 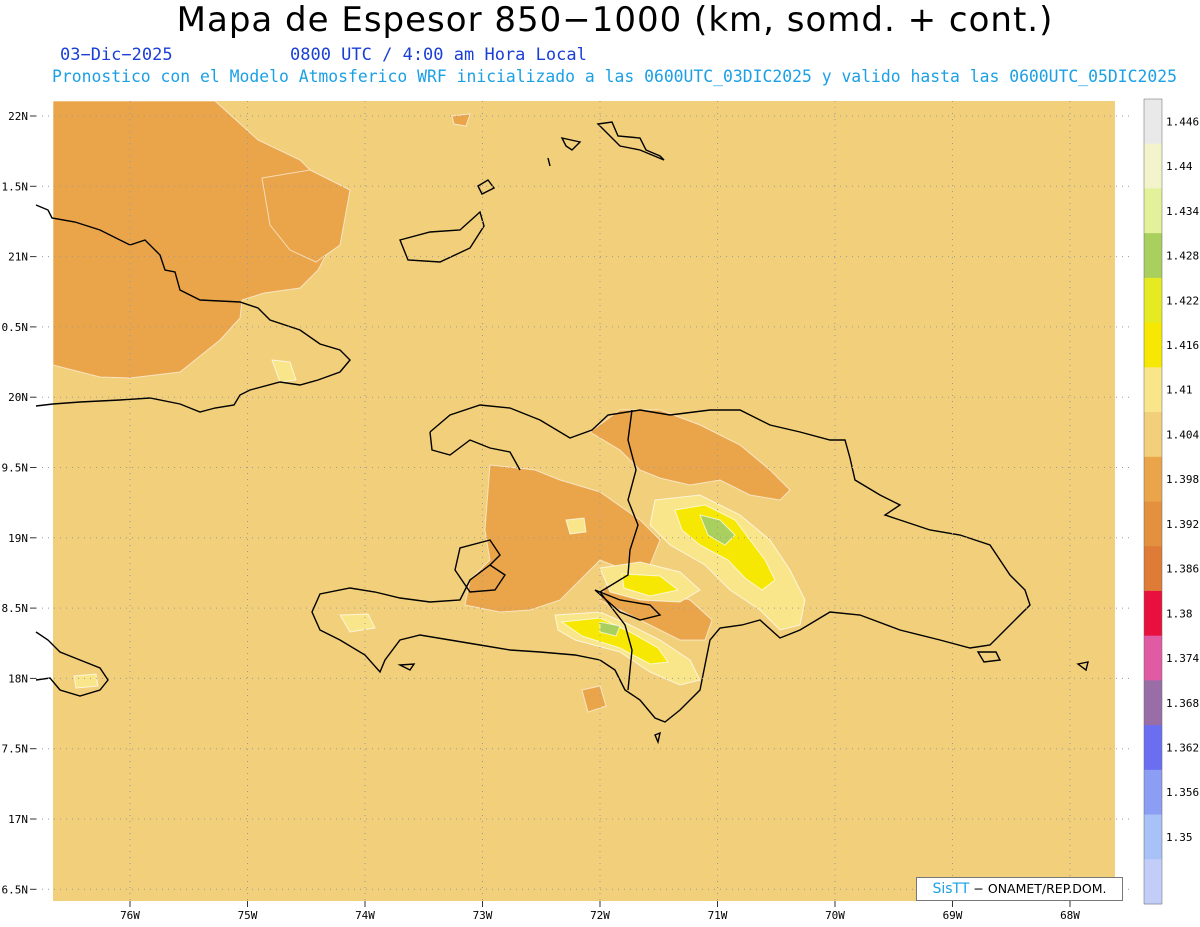 I want to click on high-region-n2, so click(x=576, y=526).